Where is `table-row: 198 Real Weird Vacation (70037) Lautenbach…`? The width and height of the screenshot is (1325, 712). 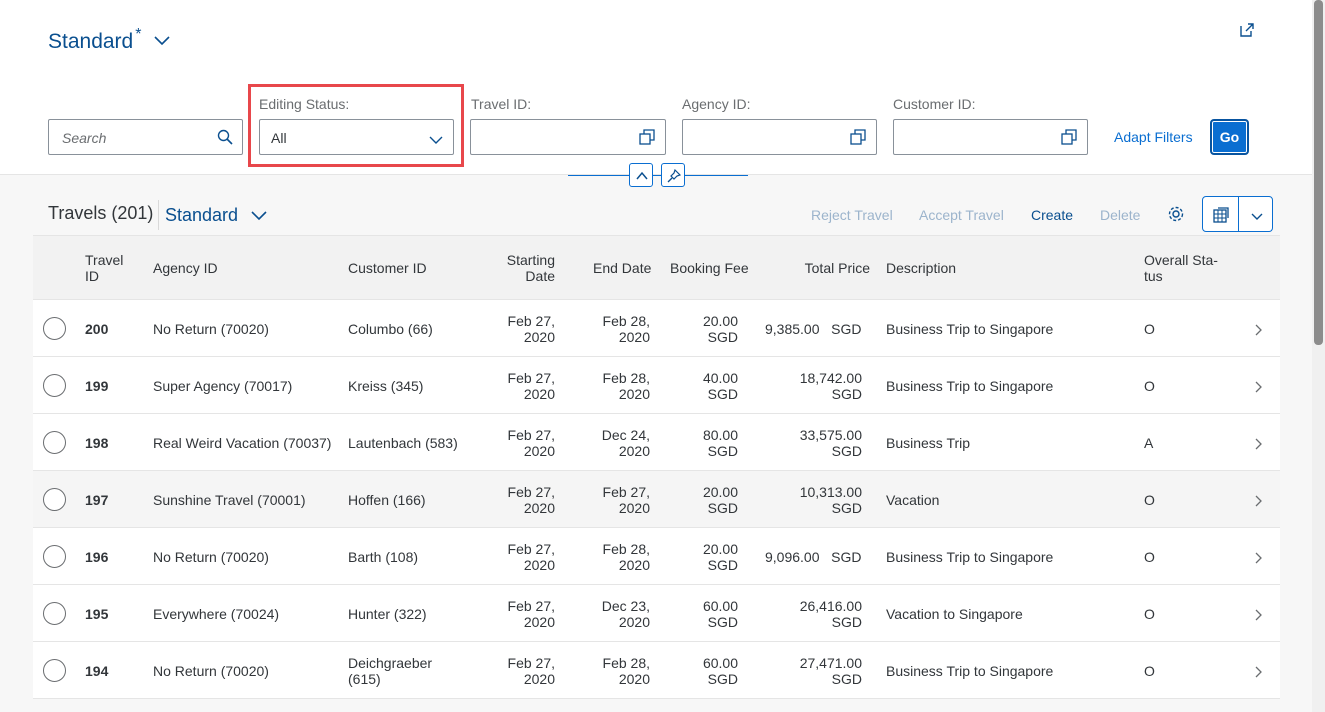 table-row: 198 Real Weird Vacation (70037) Lautenbach… is located at coordinates (656, 442).